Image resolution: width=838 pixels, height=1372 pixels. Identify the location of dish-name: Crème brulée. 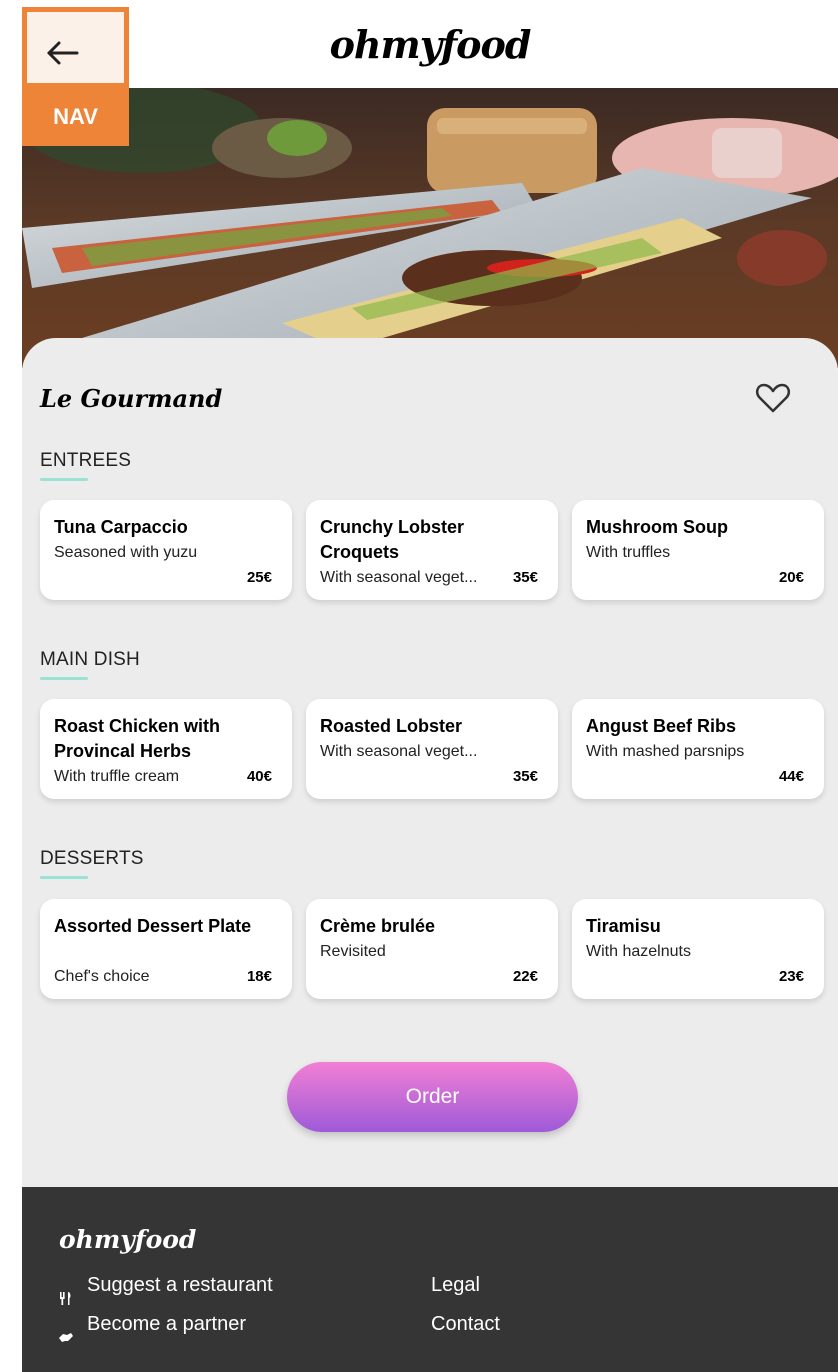
(378, 926).